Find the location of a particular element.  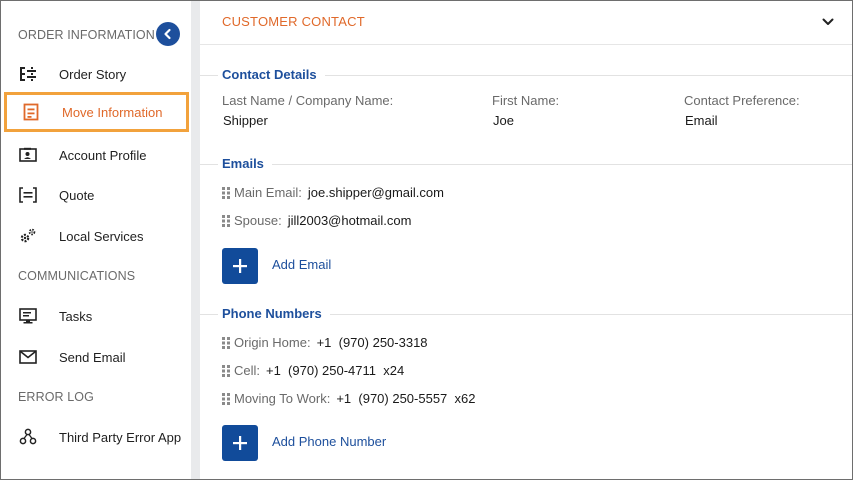

sidebar-item-order-story: Order Story is located at coordinates (96, 74).